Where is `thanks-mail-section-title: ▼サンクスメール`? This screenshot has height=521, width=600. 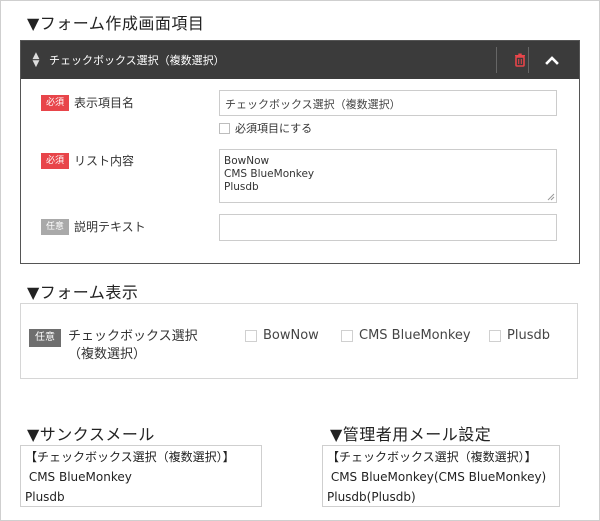
thanks-mail-section-title: ▼サンクスメール is located at coordinates (91, 434).